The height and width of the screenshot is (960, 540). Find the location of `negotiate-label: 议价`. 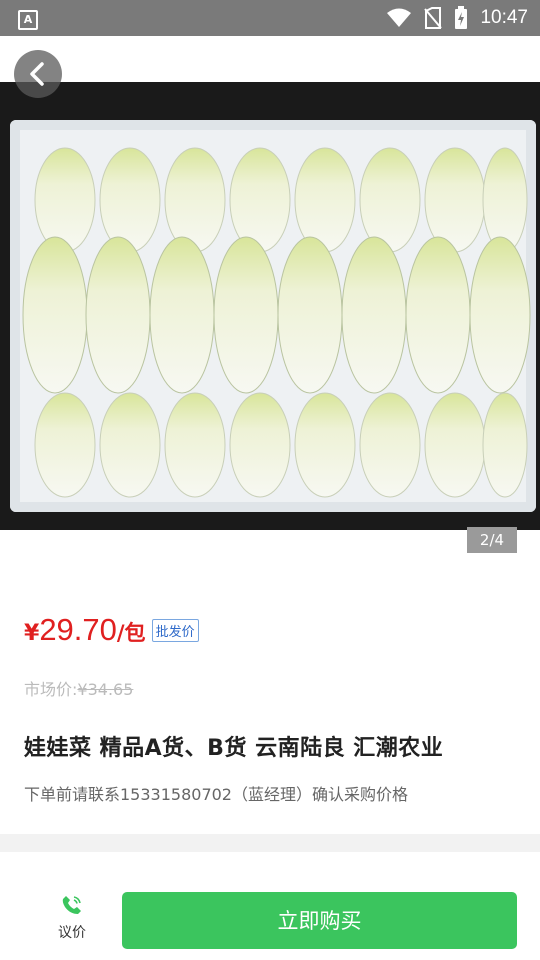

negotiate-label: 议价 is located at coordinates (72, 933).